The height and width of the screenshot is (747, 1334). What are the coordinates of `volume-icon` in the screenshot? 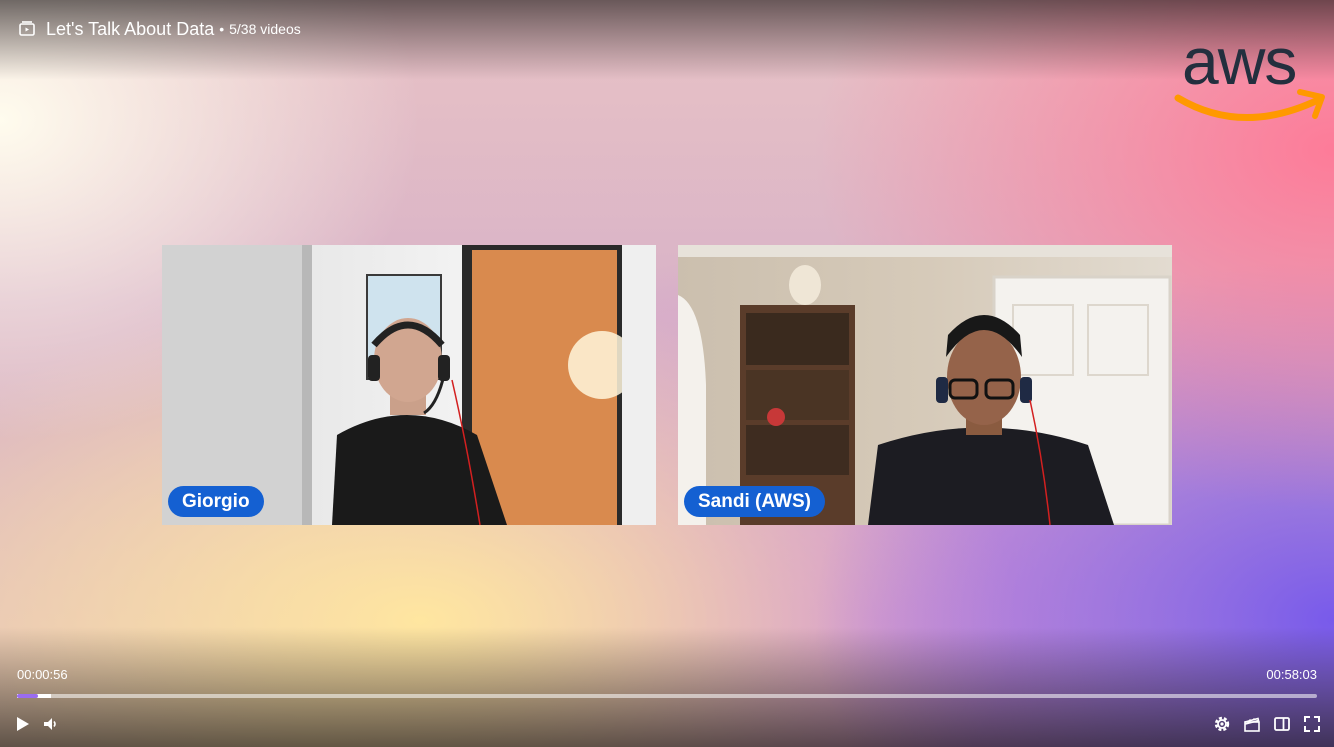 It's located at (50, 724).